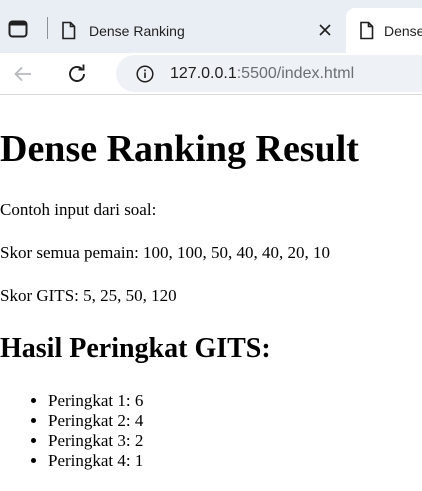  I want to click on tab-divider, so click(47, 28).